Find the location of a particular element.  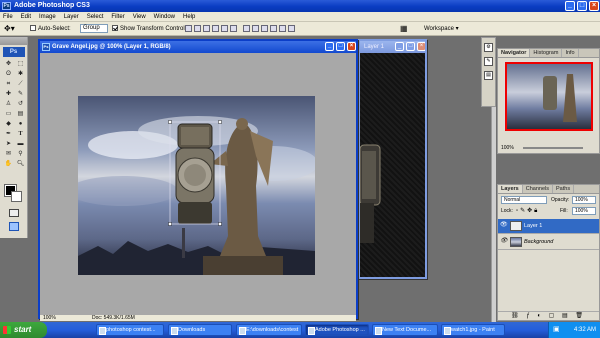

menu-layer: Layer is located at coordinates (71, 17).